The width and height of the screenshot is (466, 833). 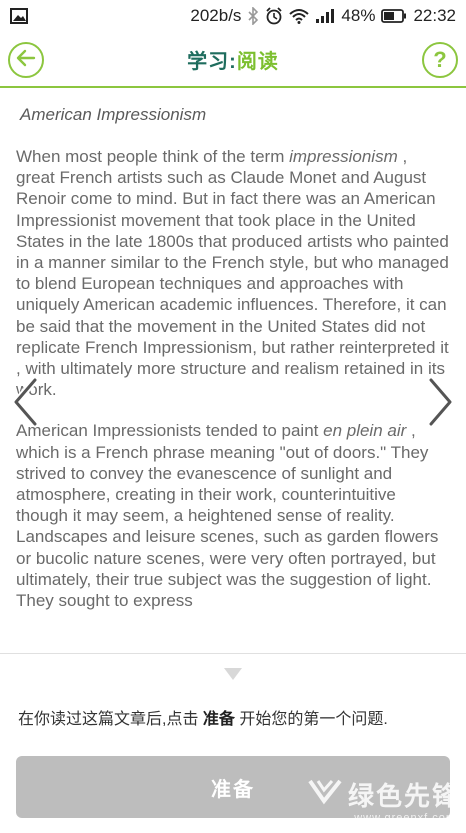 I want to click on app-header: 学习:阅读 ?, so click(x=233, y=60).